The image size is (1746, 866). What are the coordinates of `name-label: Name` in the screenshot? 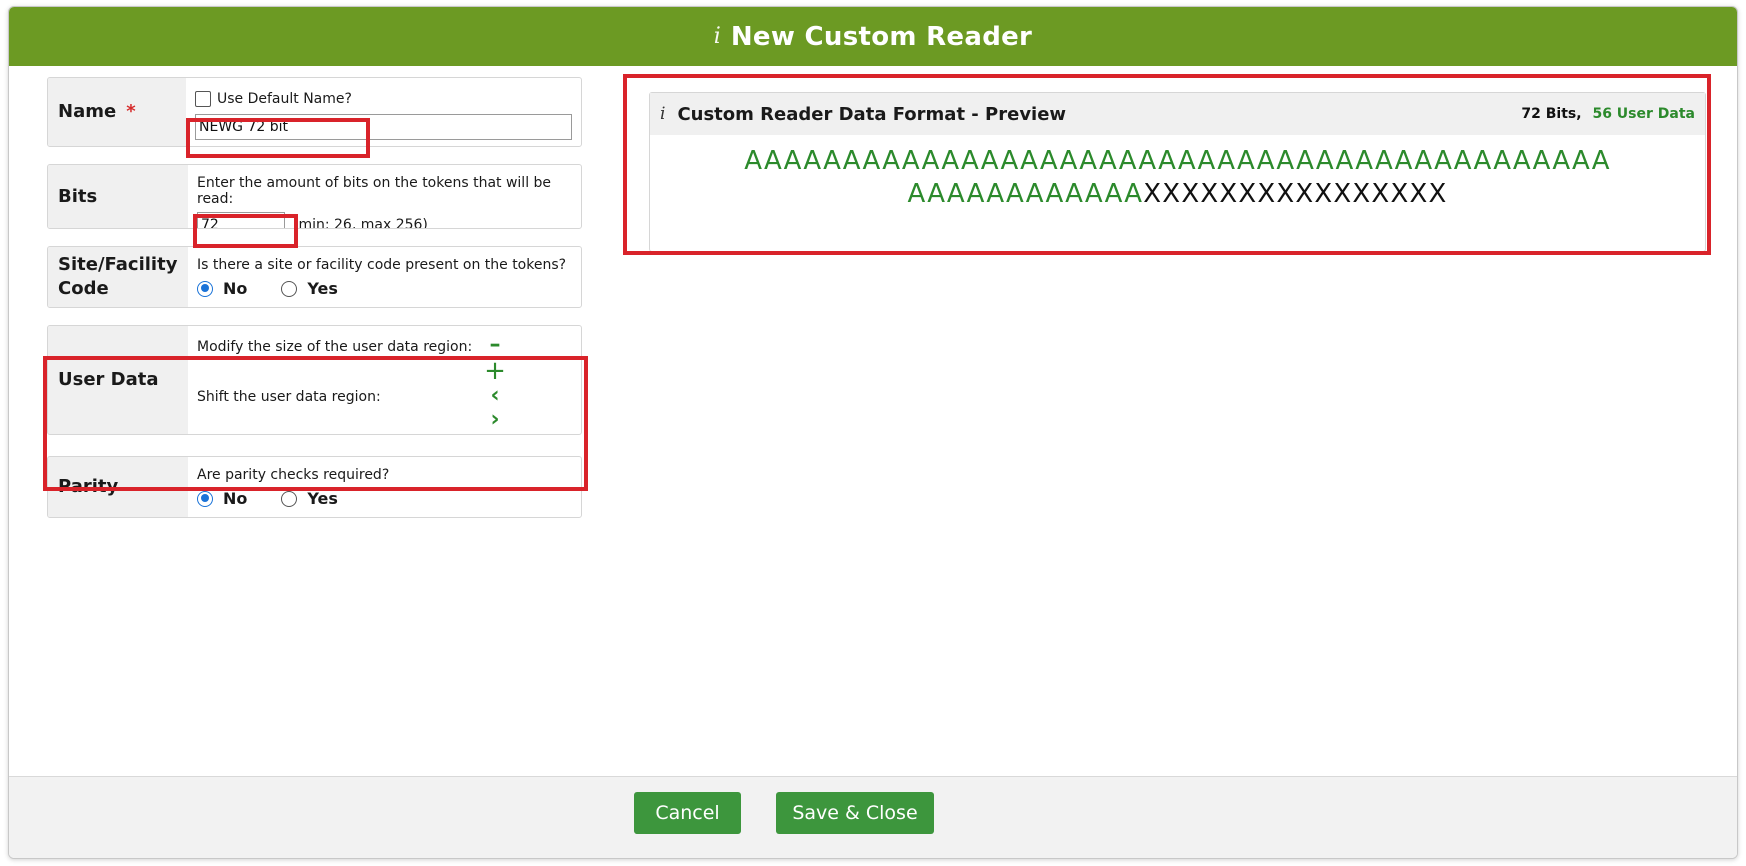 It's located at (87, 111).